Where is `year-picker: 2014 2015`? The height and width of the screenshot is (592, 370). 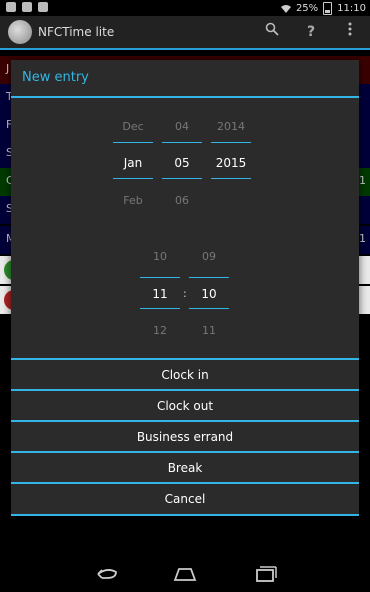
year-picker: 2014 2015 is located at coordinates (231, 165).